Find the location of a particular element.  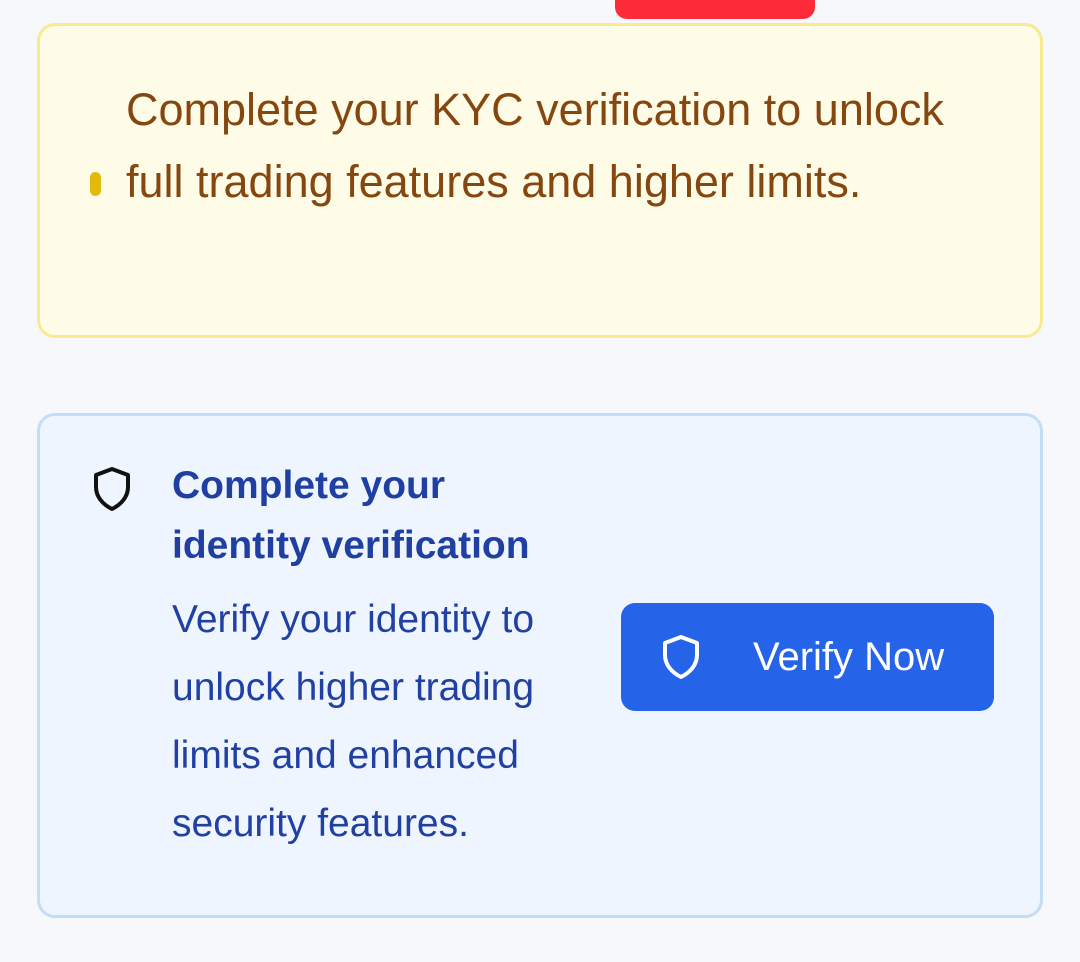

verify-now-button: Verify Now is located at coordinates (807, 657).